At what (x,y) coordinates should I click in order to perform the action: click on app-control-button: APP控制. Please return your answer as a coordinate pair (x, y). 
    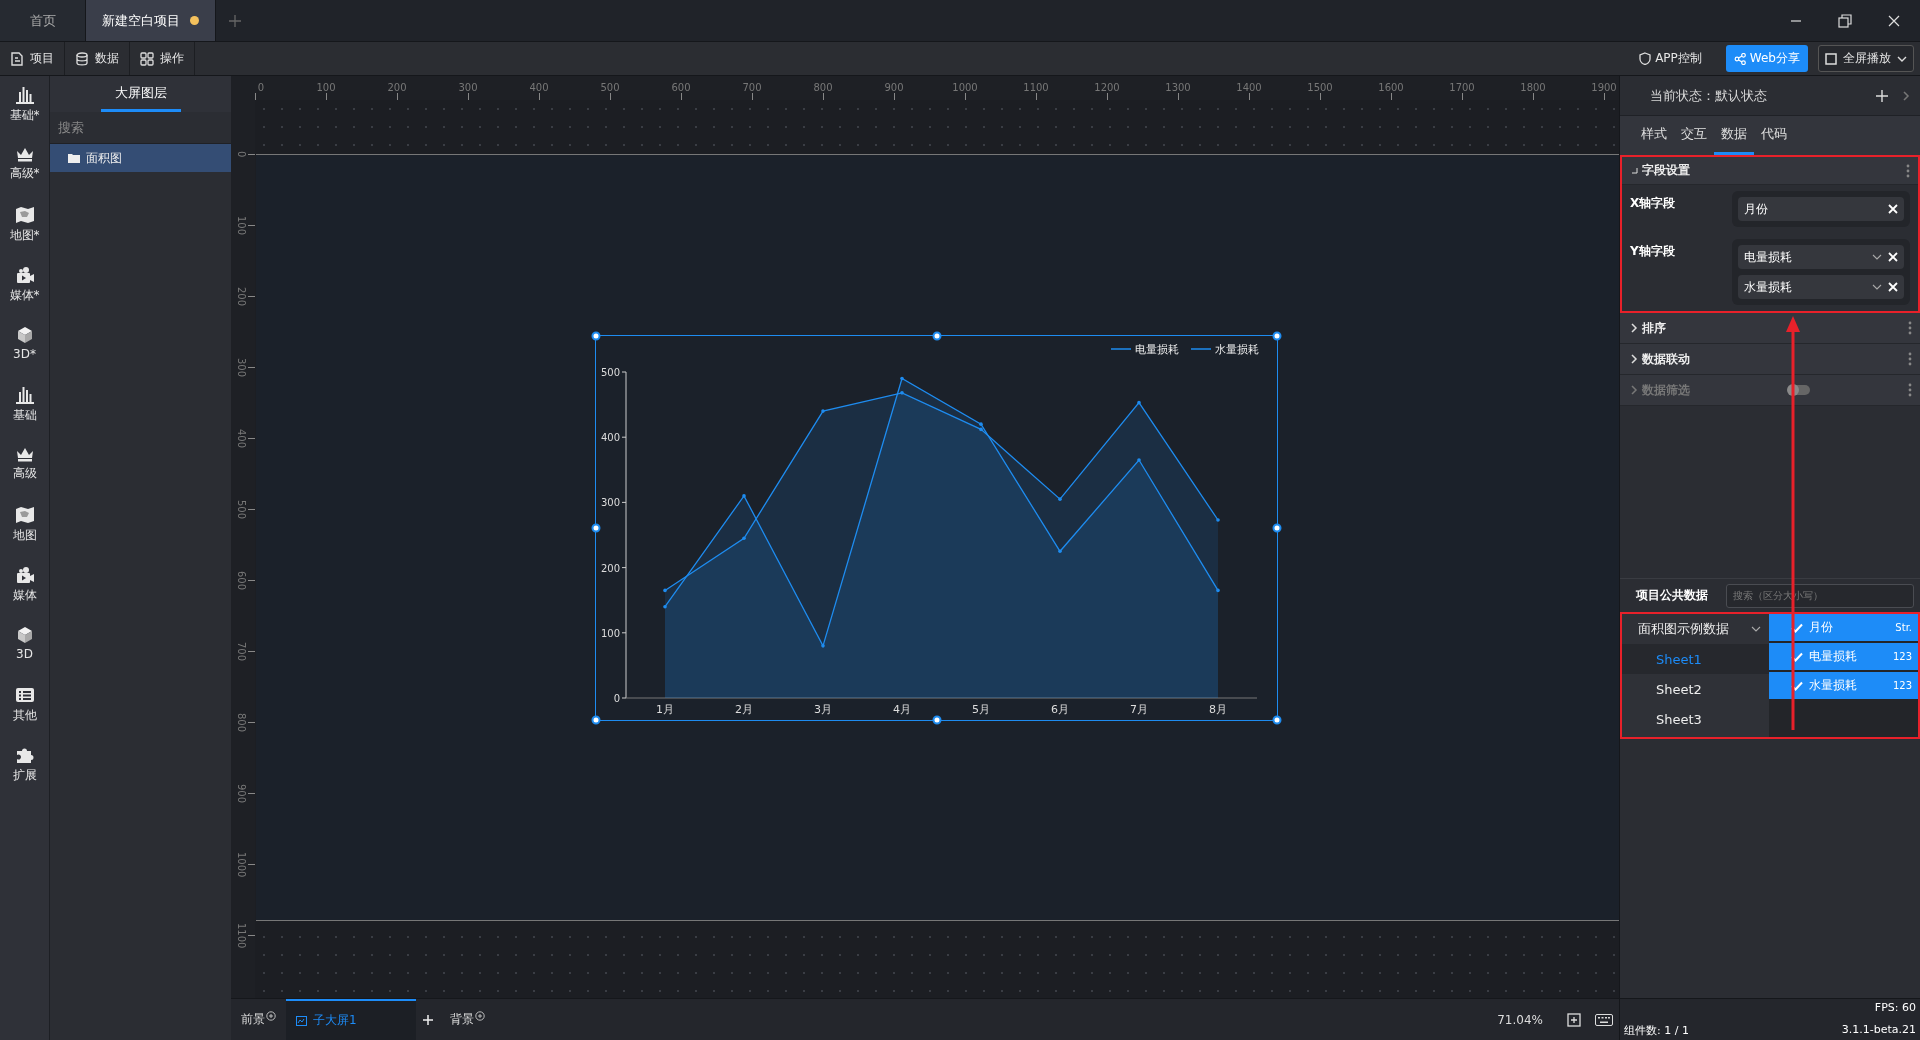
    Looking at the image, I should click on (1670, 58).